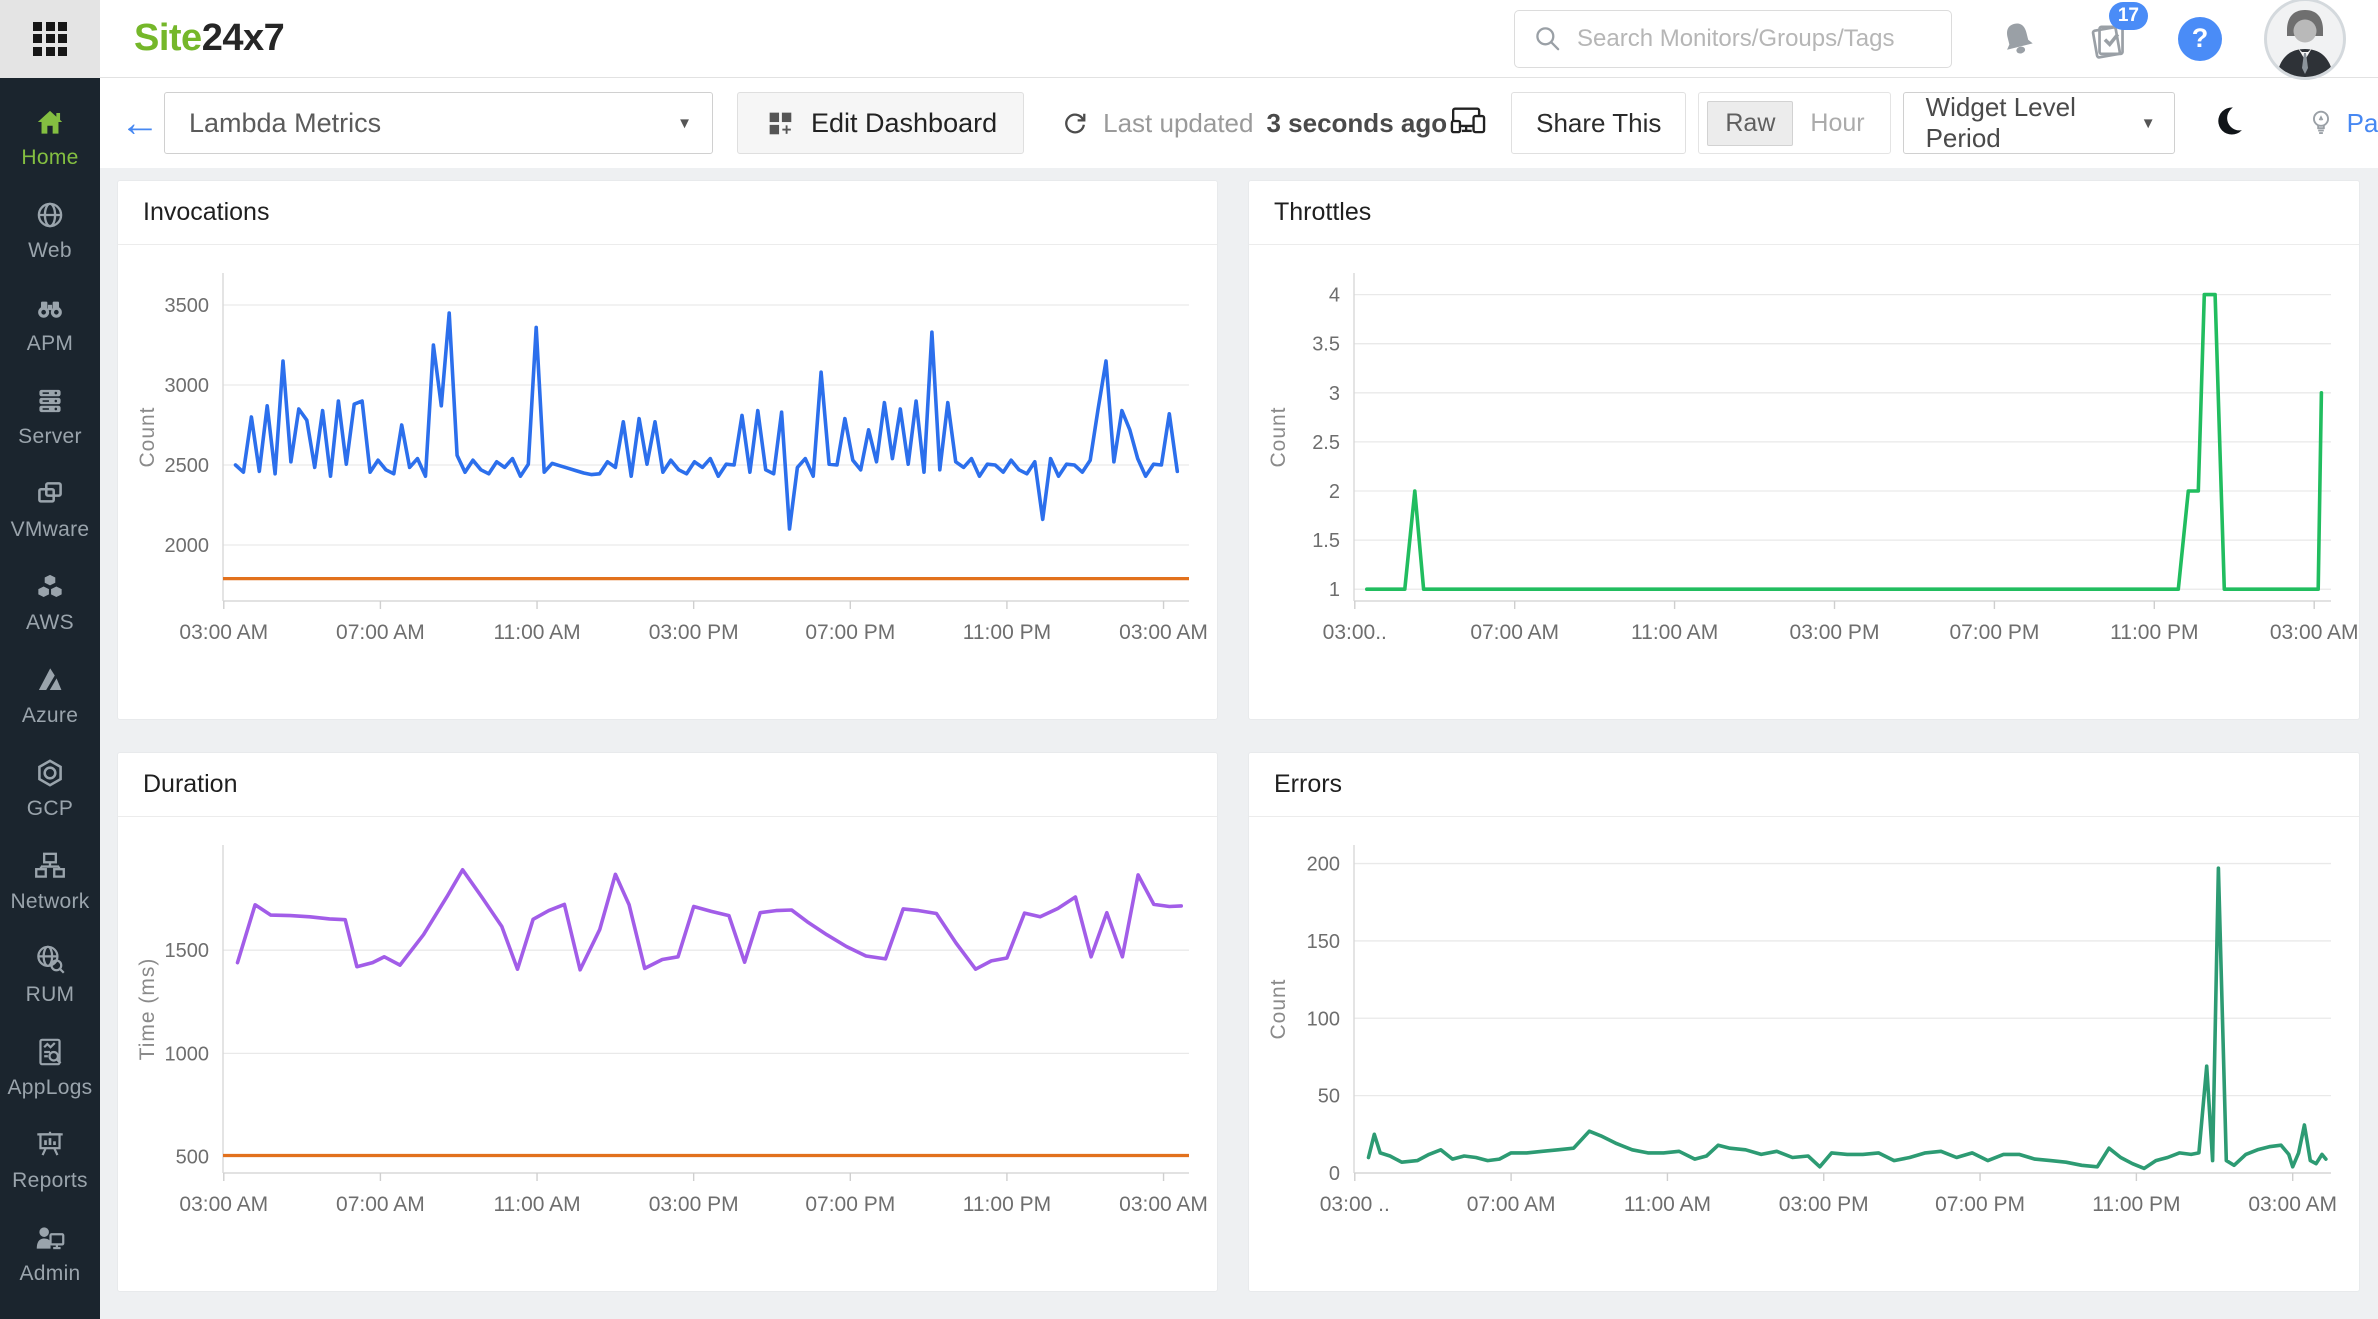 This screenshot has height=1319, width=2378. I want to click on dark-mode-toggle, so click(2233, 123).